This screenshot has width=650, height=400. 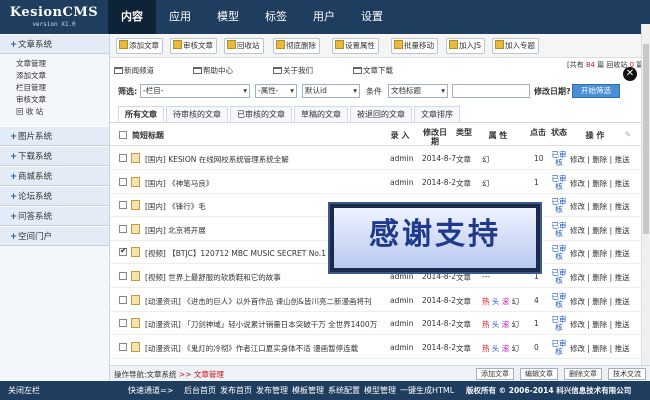 What do you see at coordinates (62, 76) in the screenshot?
I see `sidebar-item-add-article: 添加文章` at bounding box center [62, 76].